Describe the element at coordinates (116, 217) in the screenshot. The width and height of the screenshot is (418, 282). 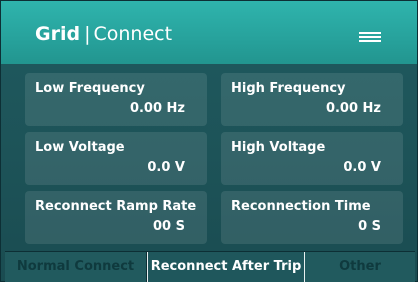
I see `reconnect-ramp-rate-card: Reconnect Ramp Rate 00 S` at that location.